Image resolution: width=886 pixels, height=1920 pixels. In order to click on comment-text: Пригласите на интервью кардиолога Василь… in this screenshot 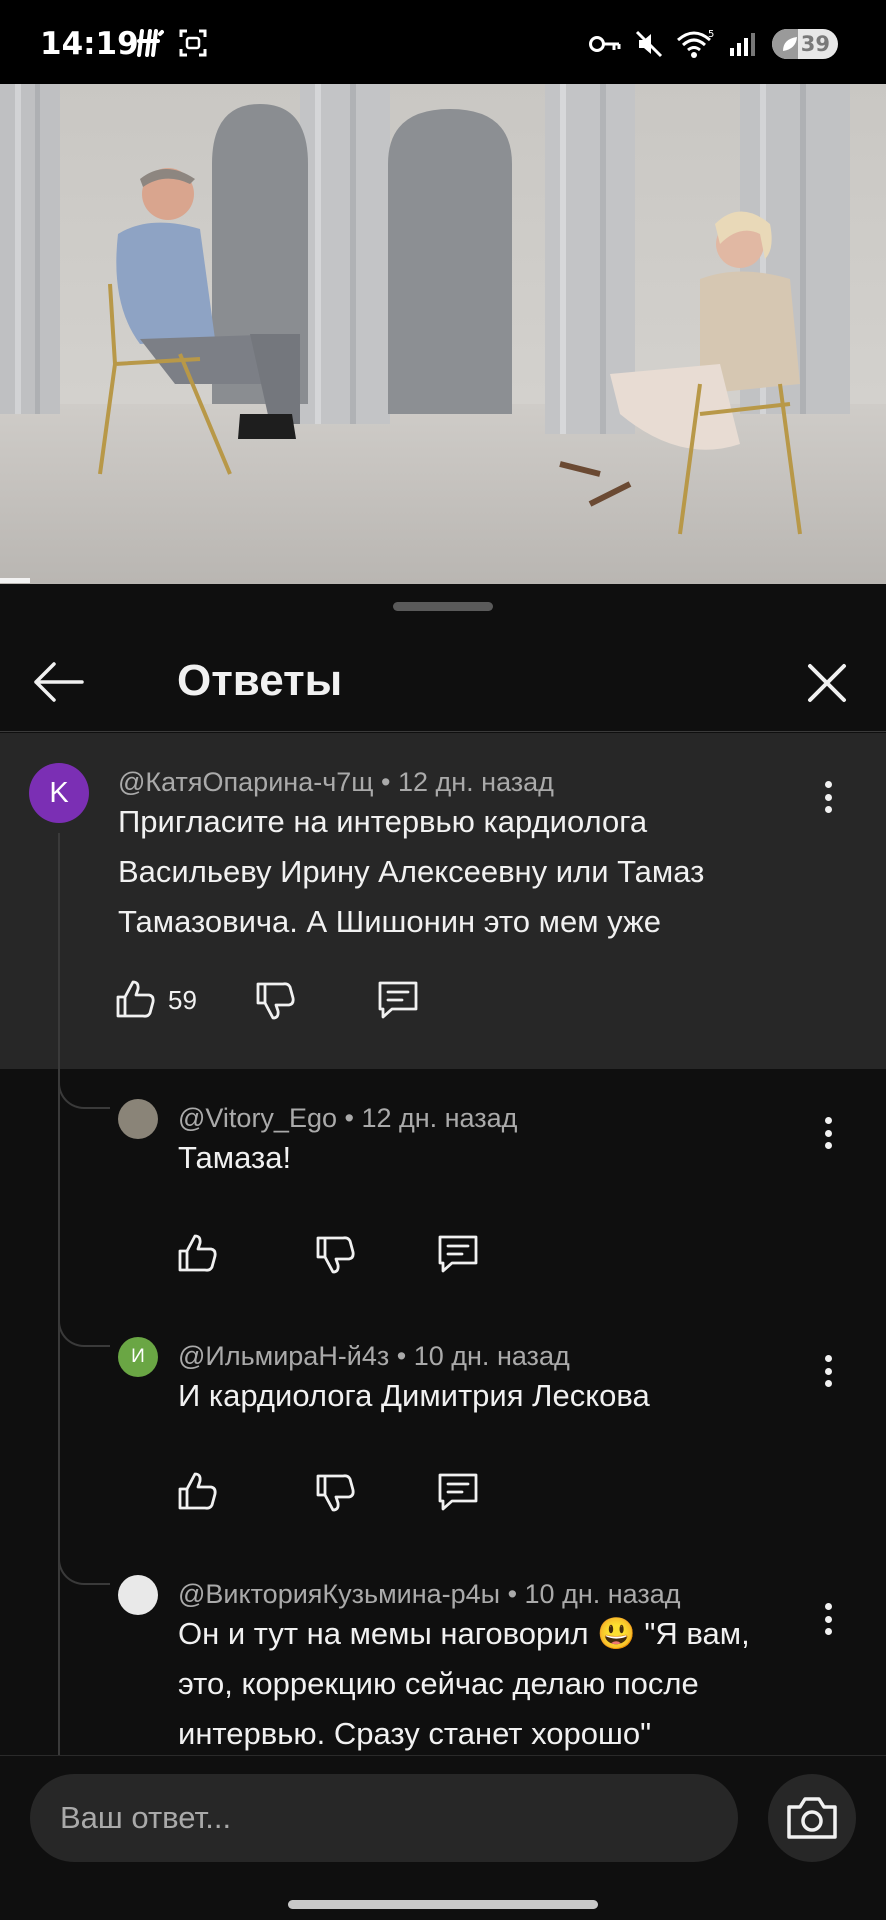, I will do `click(478, 872)`.